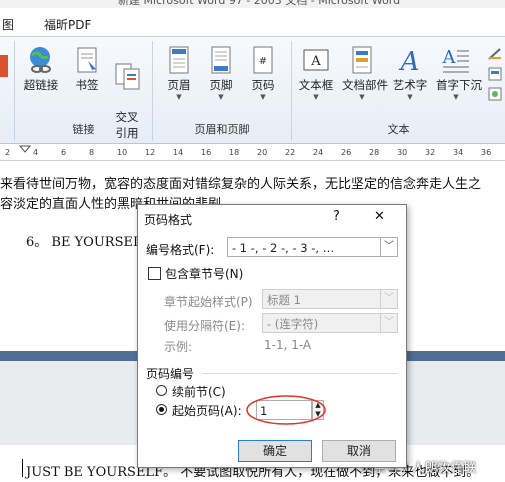  I want to click on chapter-style-label: 章节起始样式(P), so click(208, 302).